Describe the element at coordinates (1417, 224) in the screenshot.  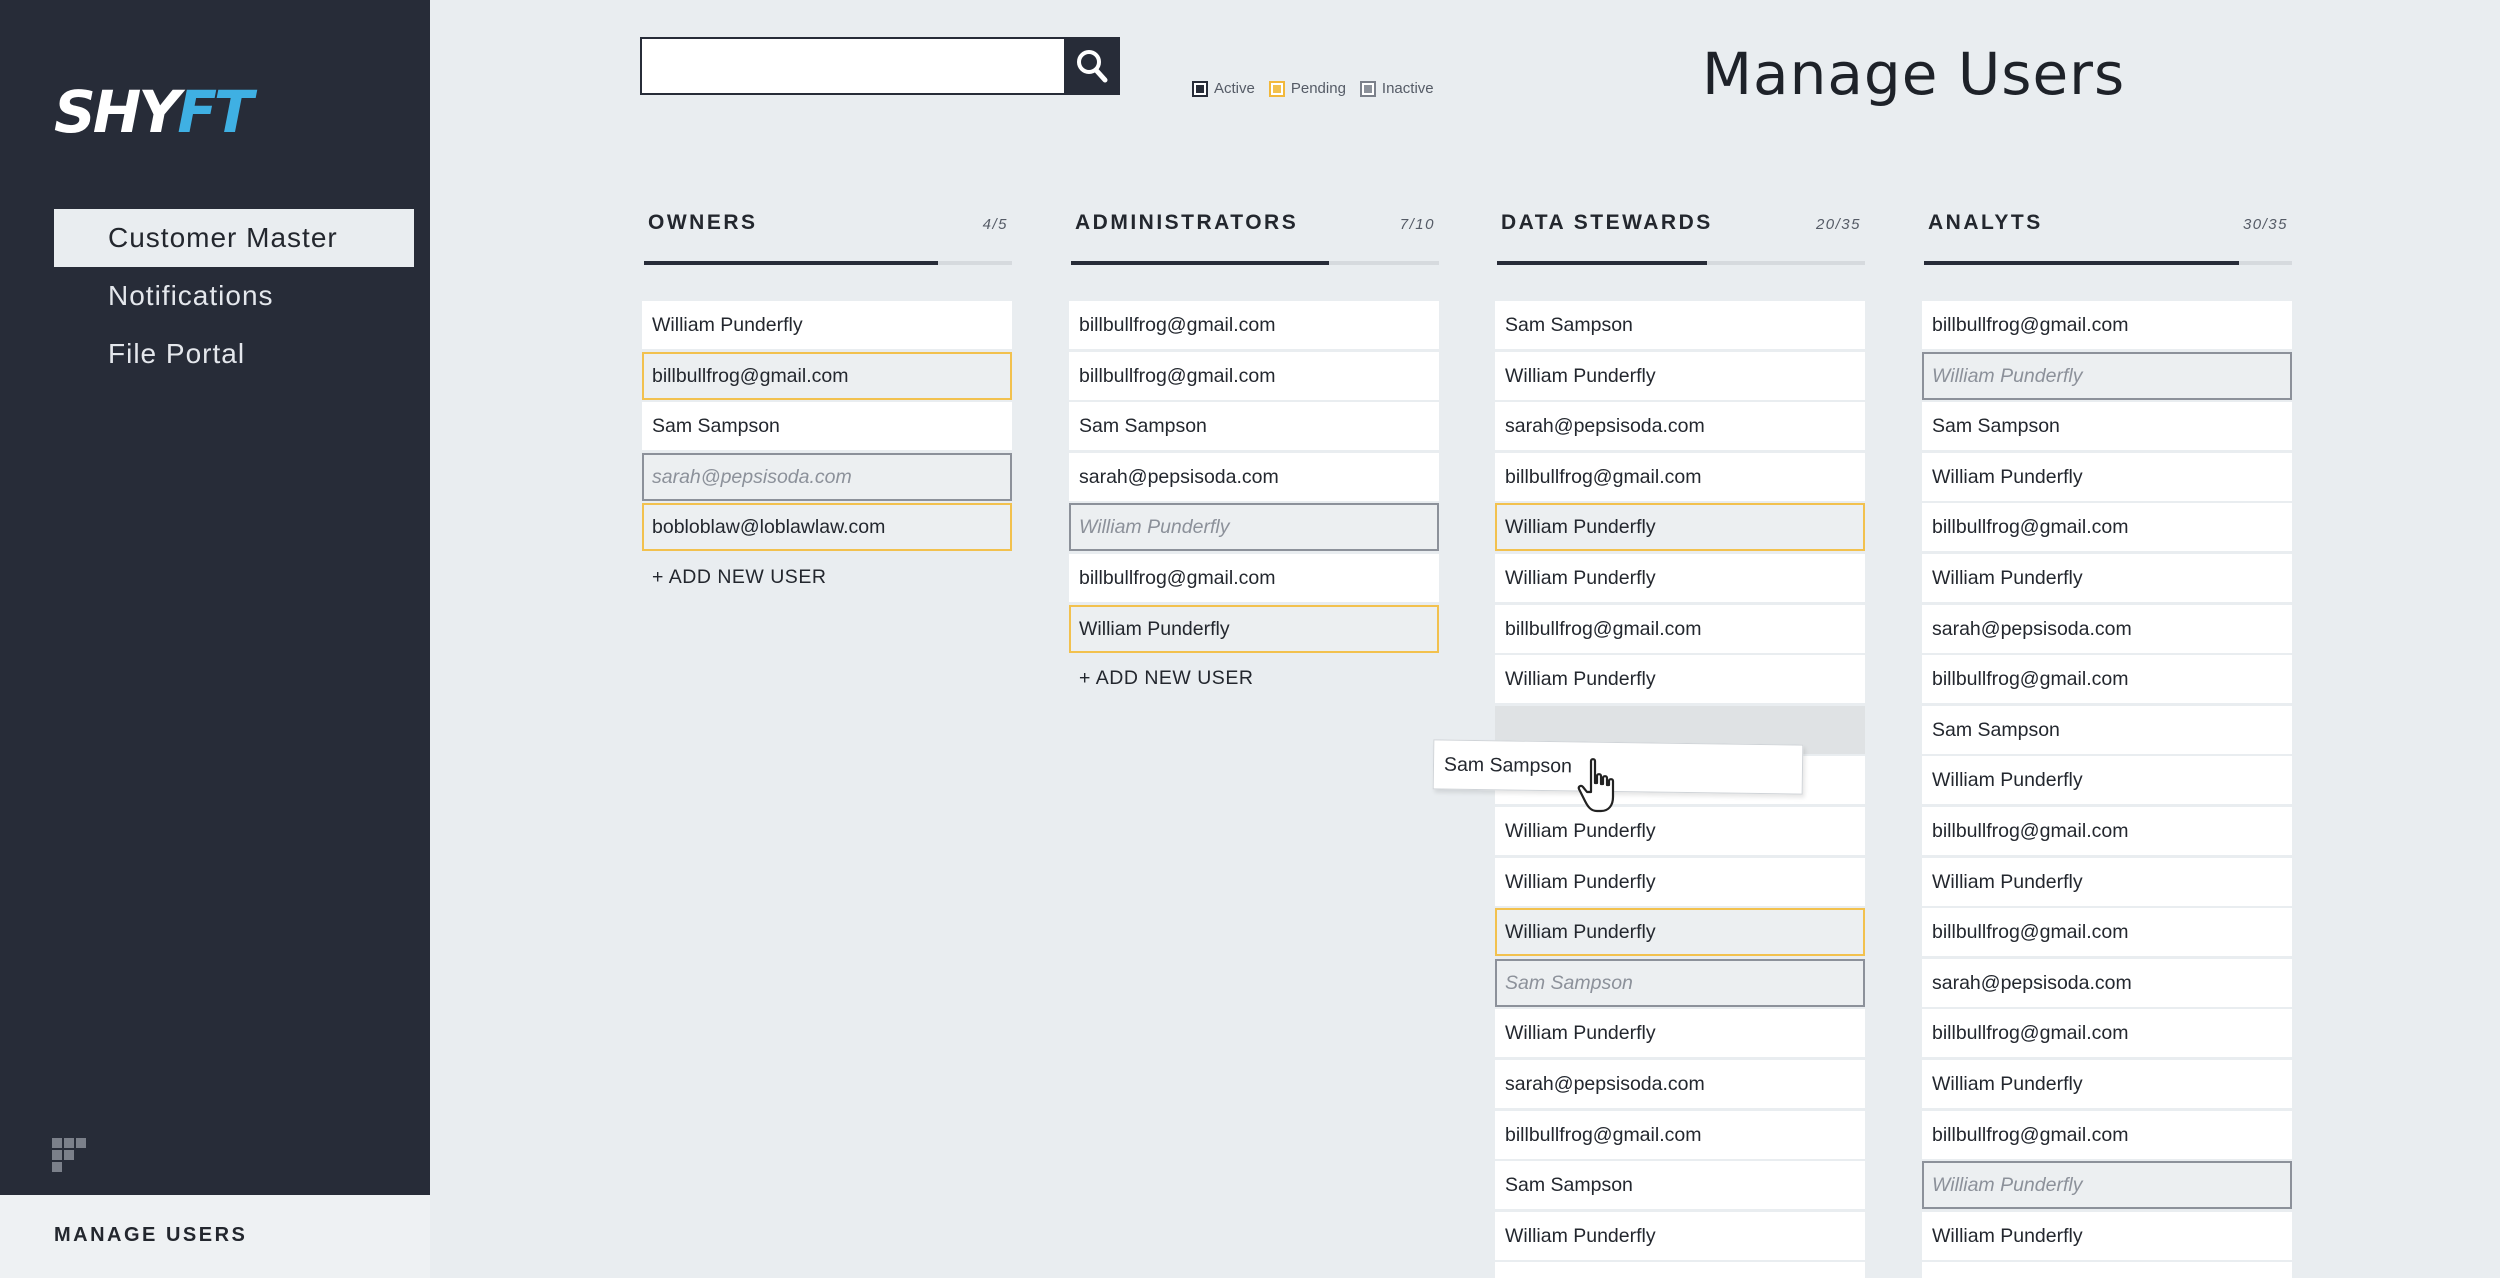
I see `column-count: 7/10` at that location.